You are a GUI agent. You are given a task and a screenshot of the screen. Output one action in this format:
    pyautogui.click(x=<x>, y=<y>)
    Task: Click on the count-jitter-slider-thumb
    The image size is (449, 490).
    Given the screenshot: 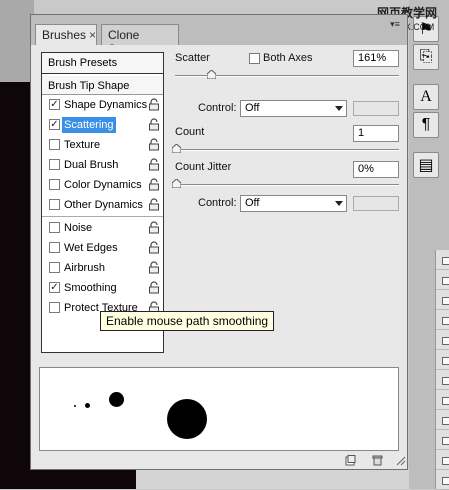 What is the action you would take?
    pyautogui.click(x=176, y=183)
    